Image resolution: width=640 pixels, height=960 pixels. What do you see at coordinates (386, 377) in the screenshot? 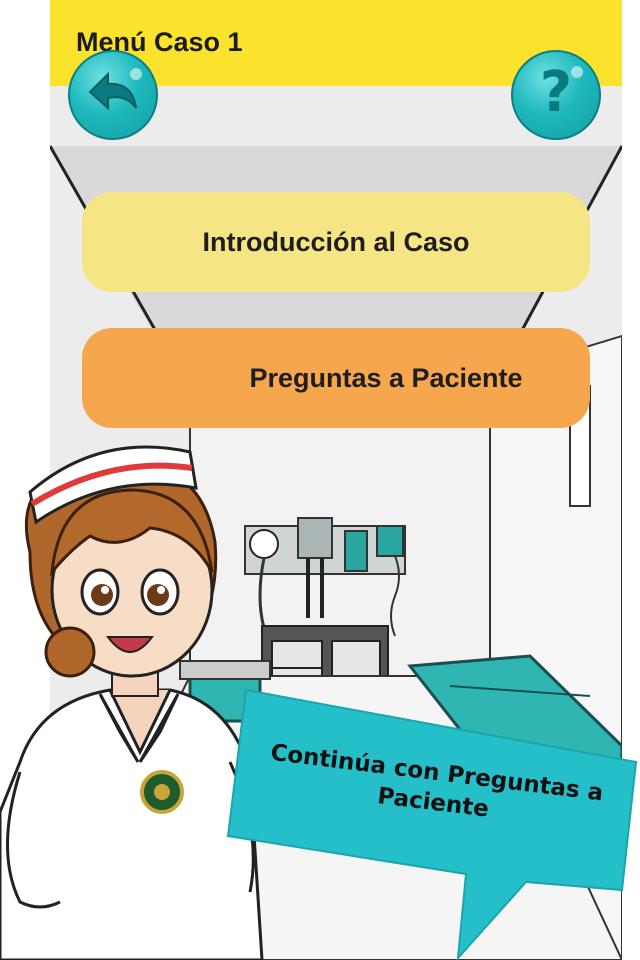
I see `patient-questions-label: Preguntas a Paciente` at bounding box center [386, 377].